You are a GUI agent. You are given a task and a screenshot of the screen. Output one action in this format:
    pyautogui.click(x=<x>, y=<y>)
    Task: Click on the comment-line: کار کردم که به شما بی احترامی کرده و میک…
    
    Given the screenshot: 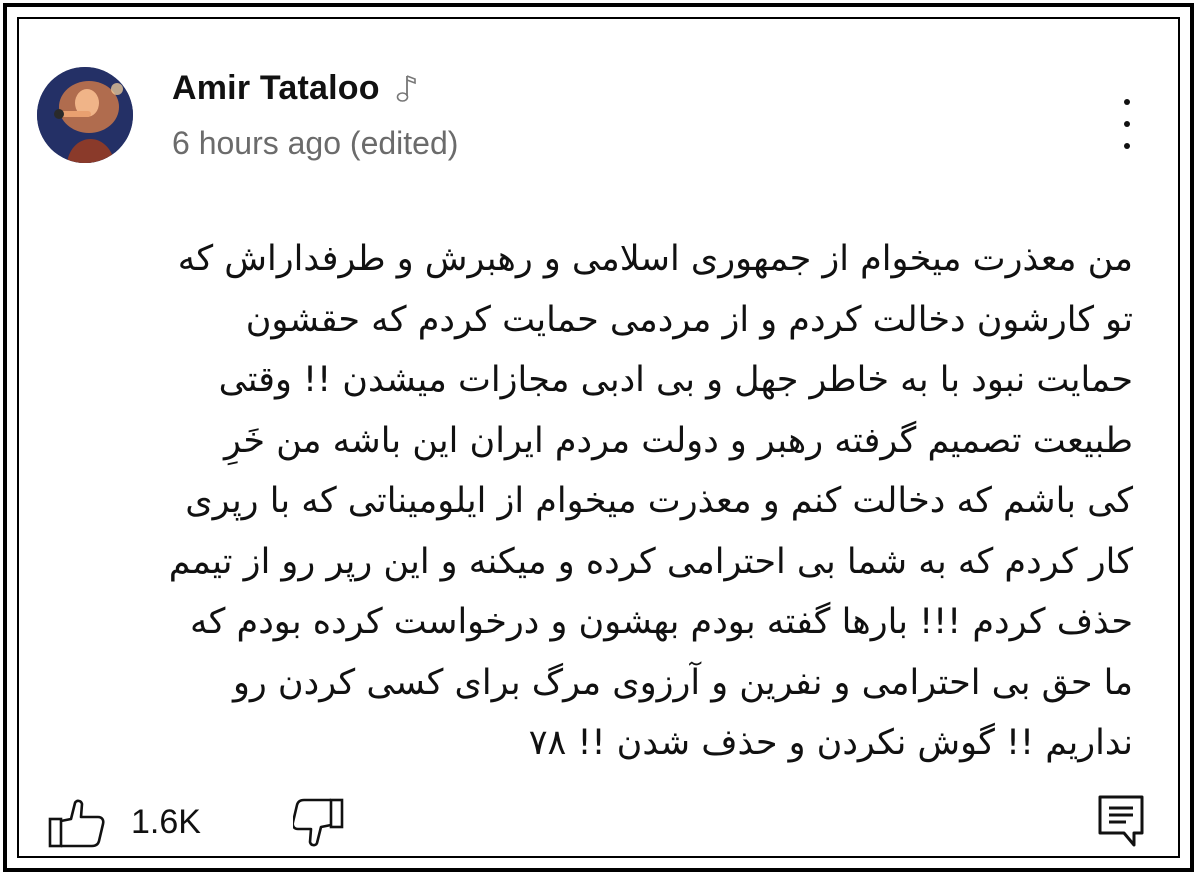 What is the action you would take?
    pyautogui.click(x=650, y=561)
    